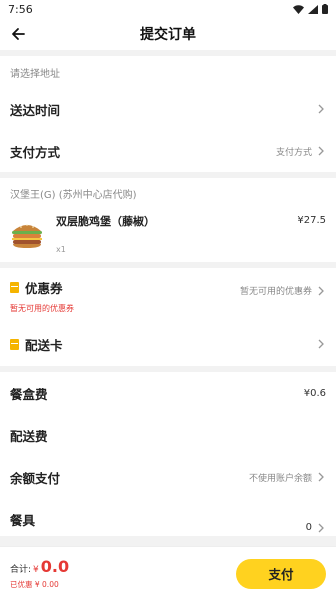  What do you see at coordinates (311, 220) in the screenshot?
I see `food-price: ¥27.5` at bounding box center [311, 220].